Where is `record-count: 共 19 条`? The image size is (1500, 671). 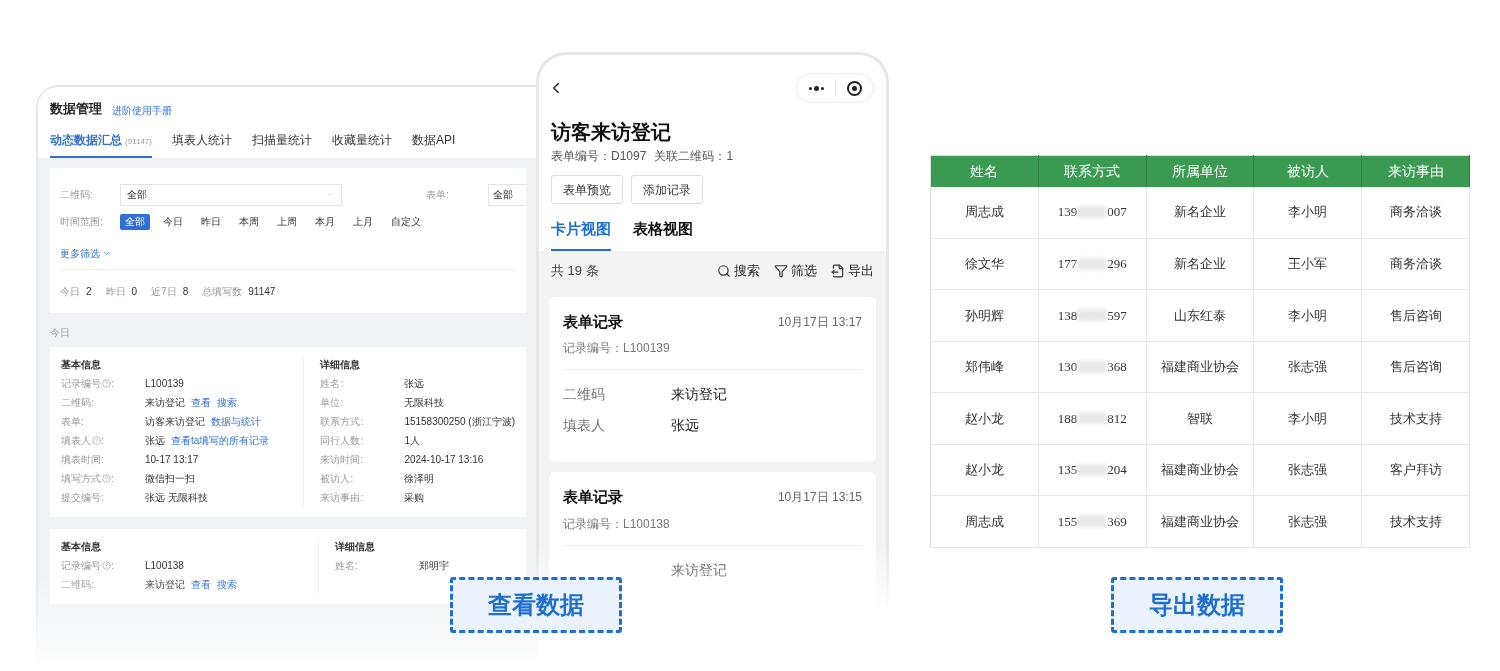
record-count: 共 19 条 is located at coordinates (575, 270).